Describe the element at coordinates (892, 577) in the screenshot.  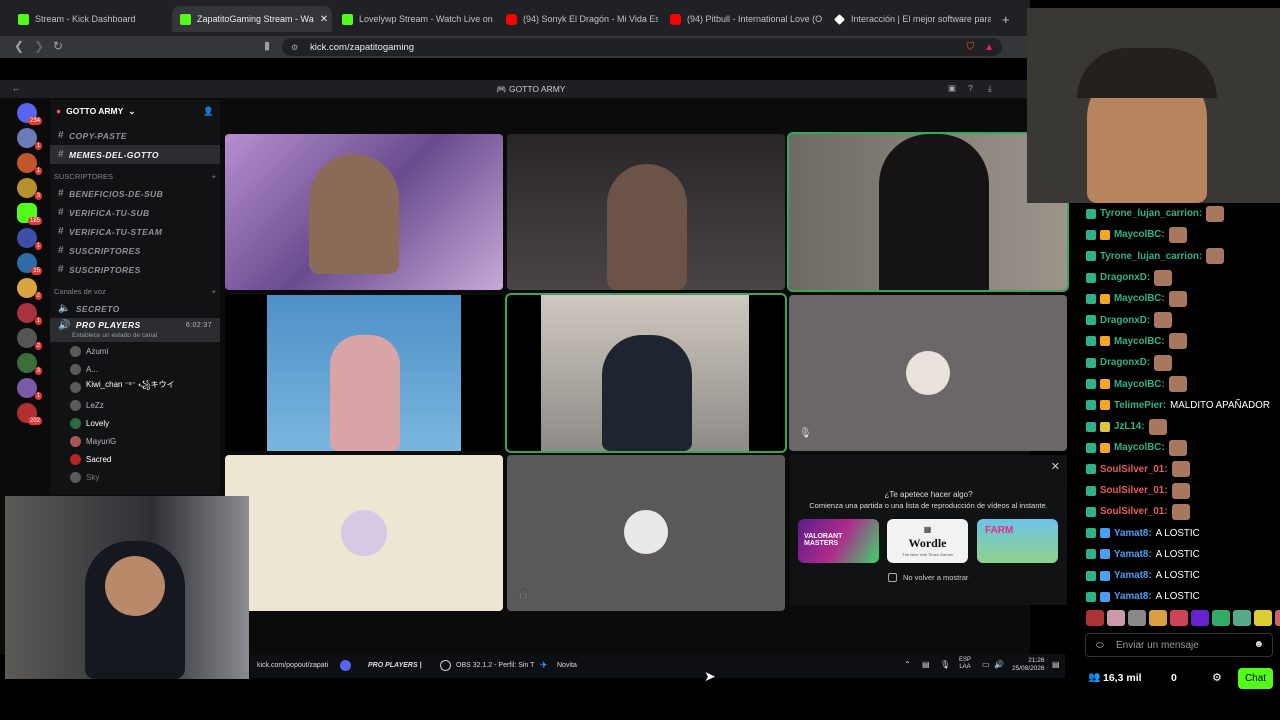
I see `checkbox` at that location.